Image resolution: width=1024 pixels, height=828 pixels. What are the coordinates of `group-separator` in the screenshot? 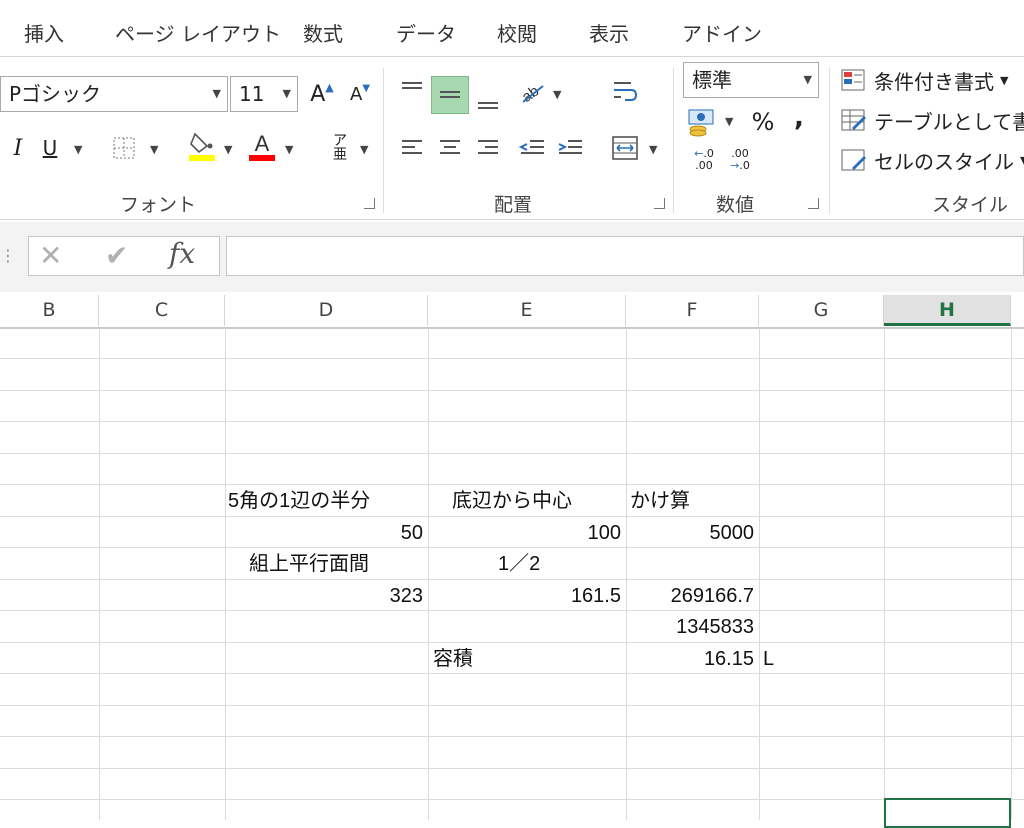 It's located at (673, 140).